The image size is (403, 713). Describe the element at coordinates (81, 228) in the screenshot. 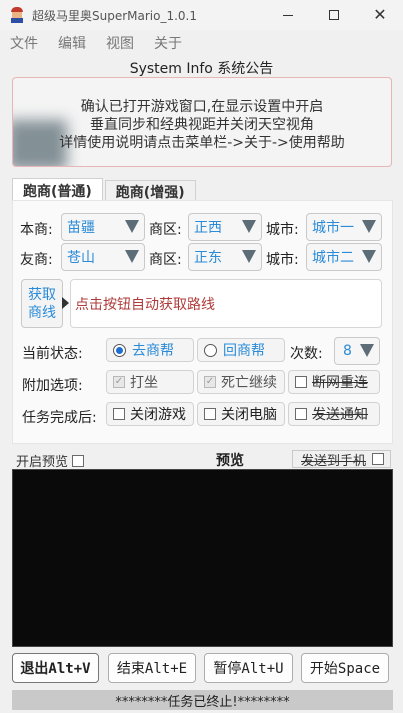

I see `own-faction-value: 苗疆` at that location.